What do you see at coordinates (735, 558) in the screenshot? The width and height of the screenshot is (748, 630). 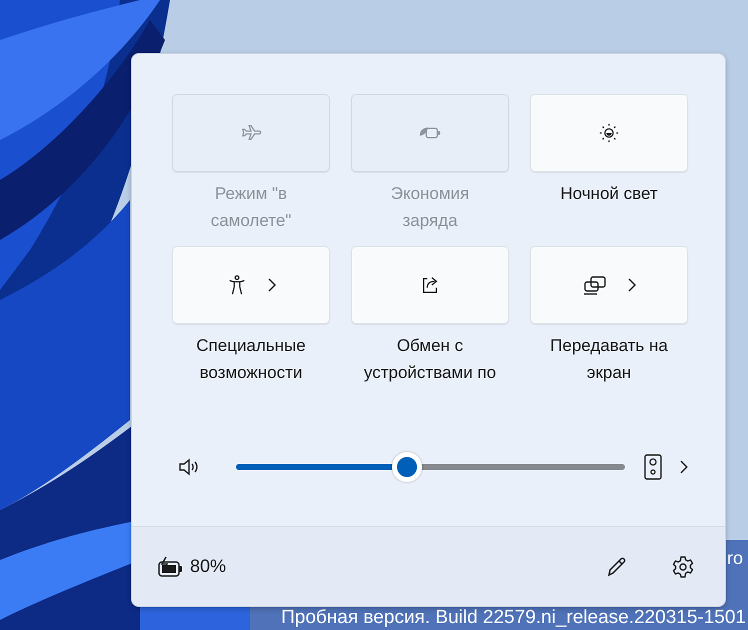 I see `edition-text: ro` at bounding box center [735, 558].